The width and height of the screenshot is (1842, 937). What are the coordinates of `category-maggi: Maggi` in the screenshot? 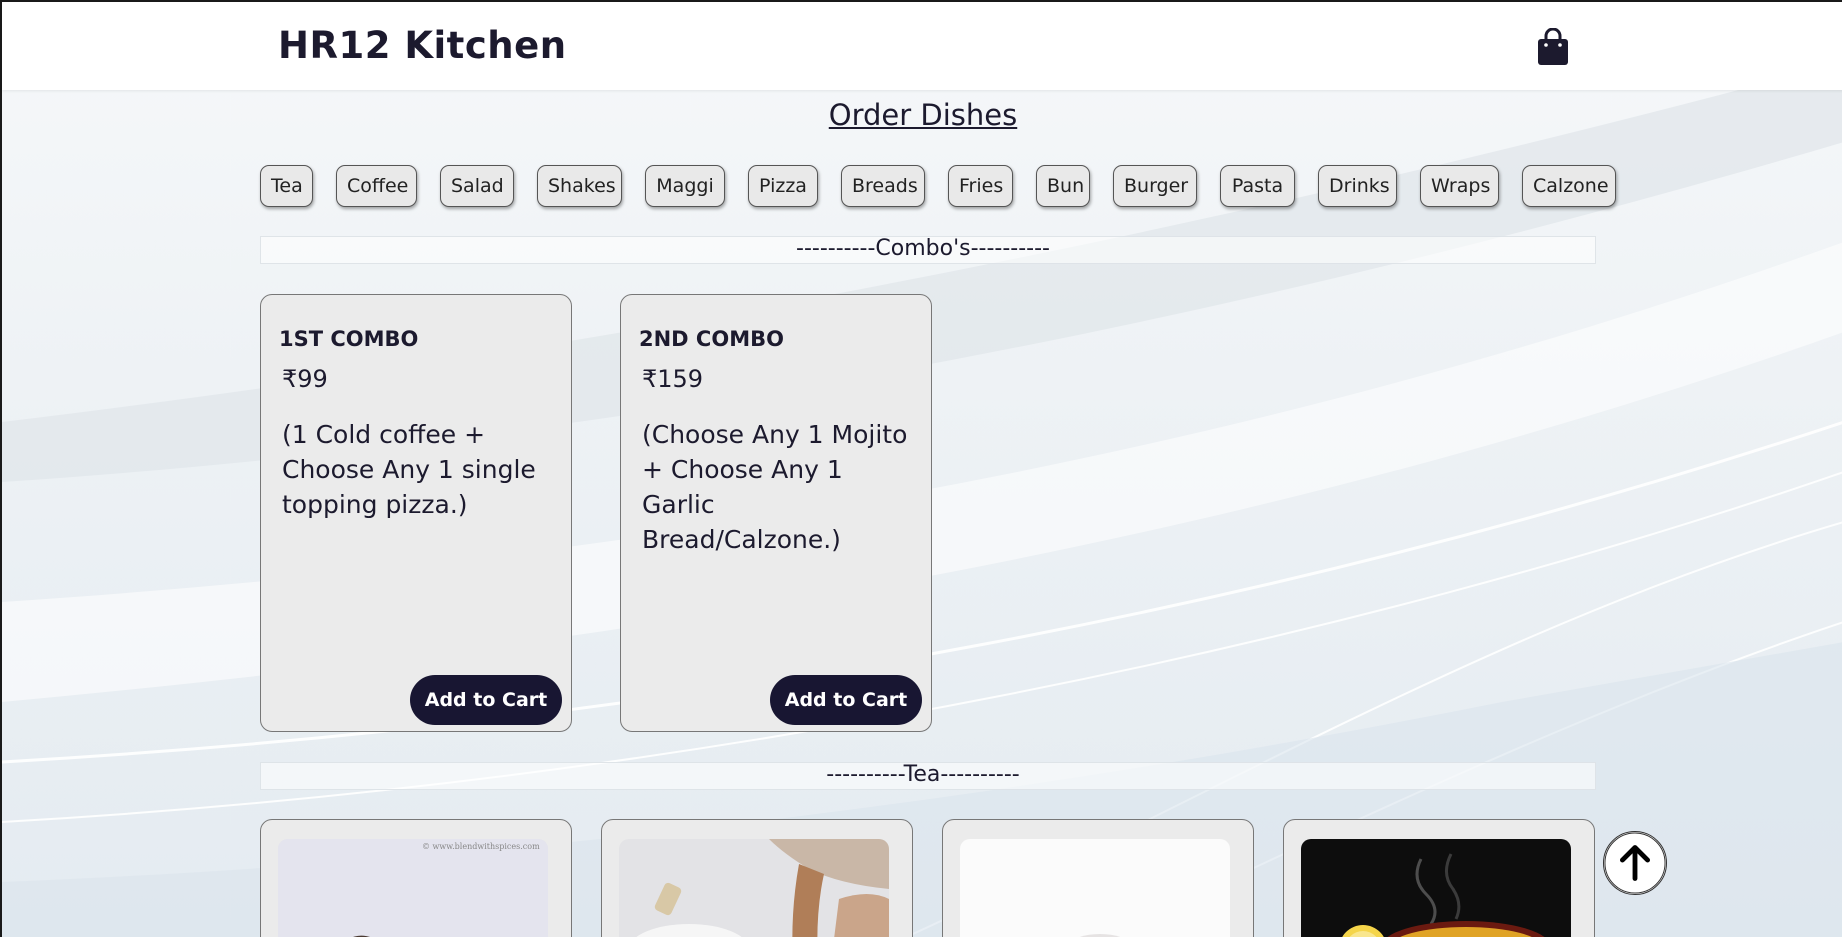 It's located at (685, 186).